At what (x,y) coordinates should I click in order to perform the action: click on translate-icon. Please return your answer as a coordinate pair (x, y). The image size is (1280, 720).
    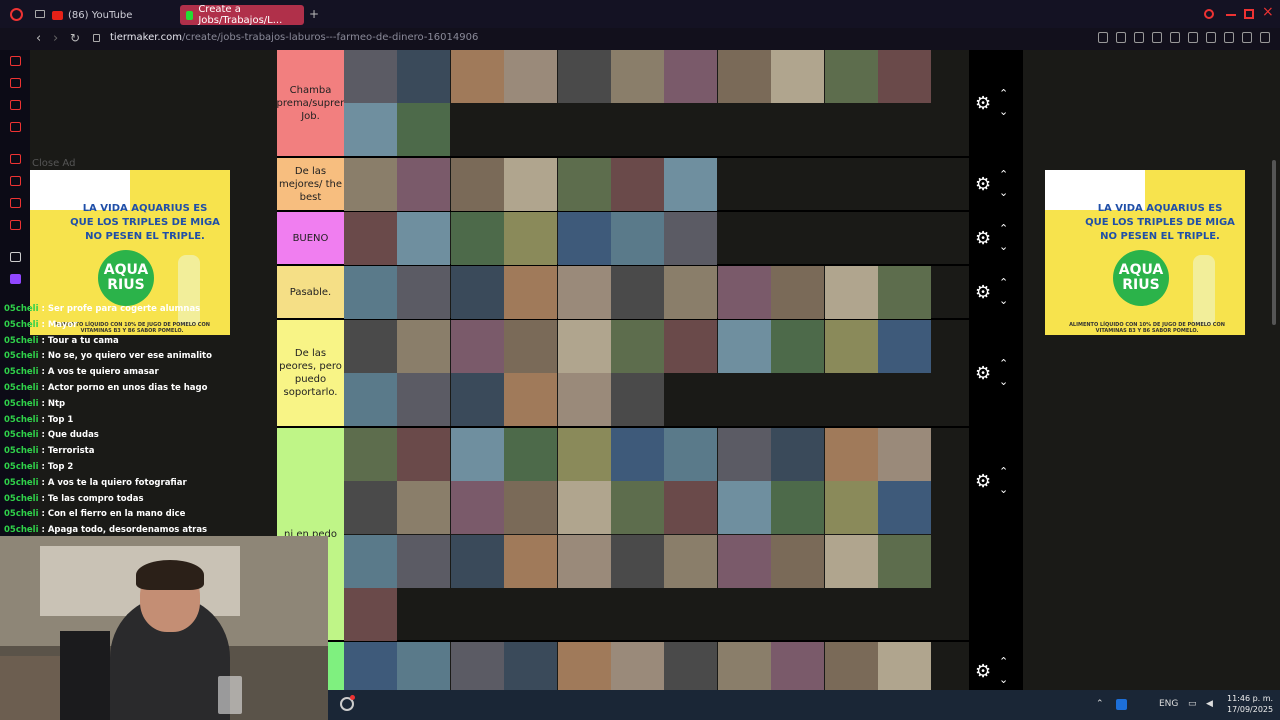
    Looking at the image, I should click on (1175, 37).